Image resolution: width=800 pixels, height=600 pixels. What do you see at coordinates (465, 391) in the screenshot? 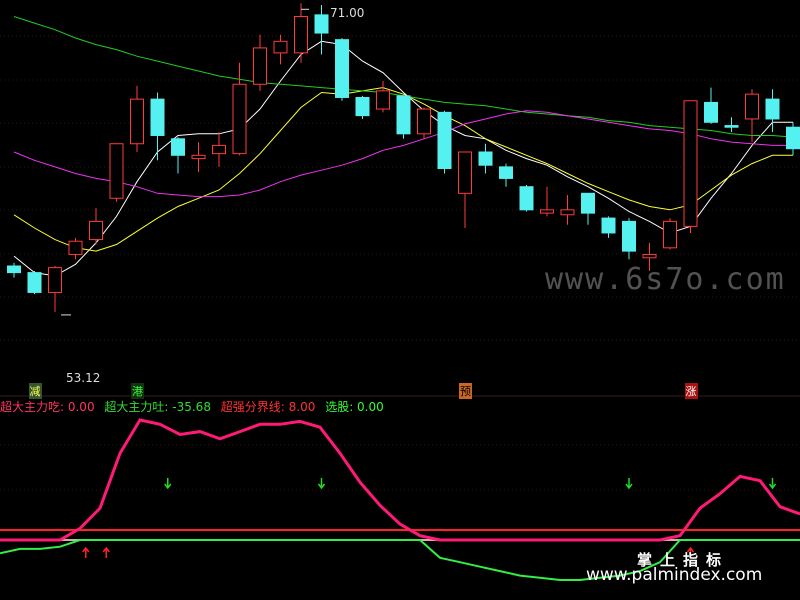
I see `signal-label: 预` at bounding box center [465, 391].